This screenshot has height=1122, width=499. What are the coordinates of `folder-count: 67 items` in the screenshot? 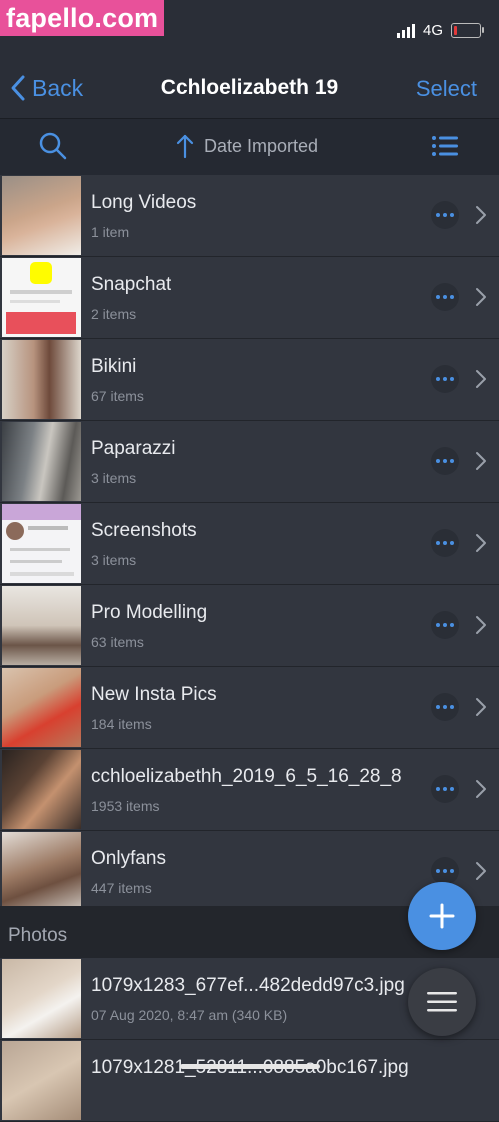 It's located at (117, 396).